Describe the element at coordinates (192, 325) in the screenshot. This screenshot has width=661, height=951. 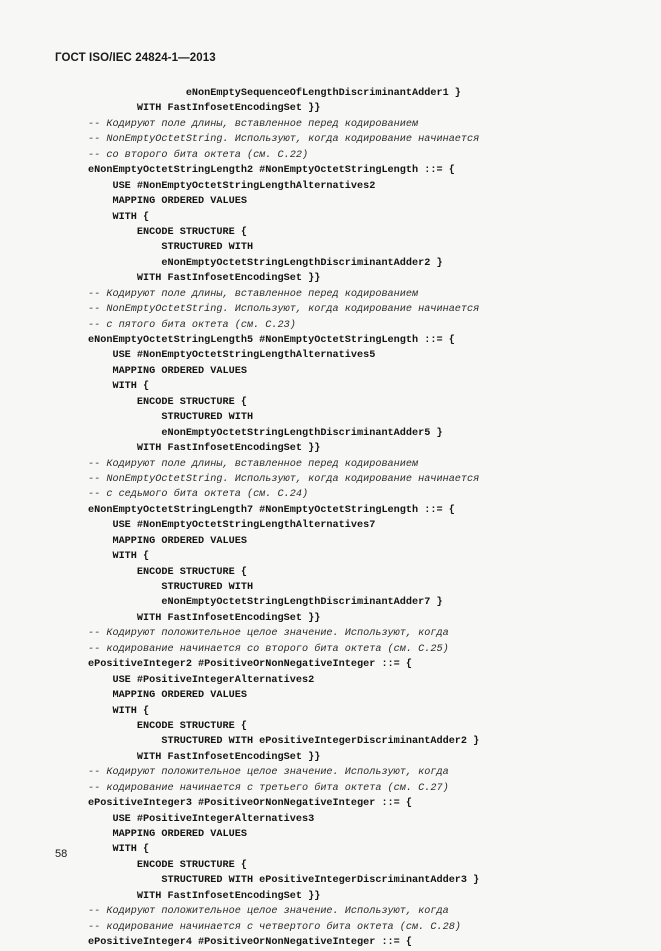
I see `code-comment-line: -- с пятого бита октета (см. С.23)` at that location.